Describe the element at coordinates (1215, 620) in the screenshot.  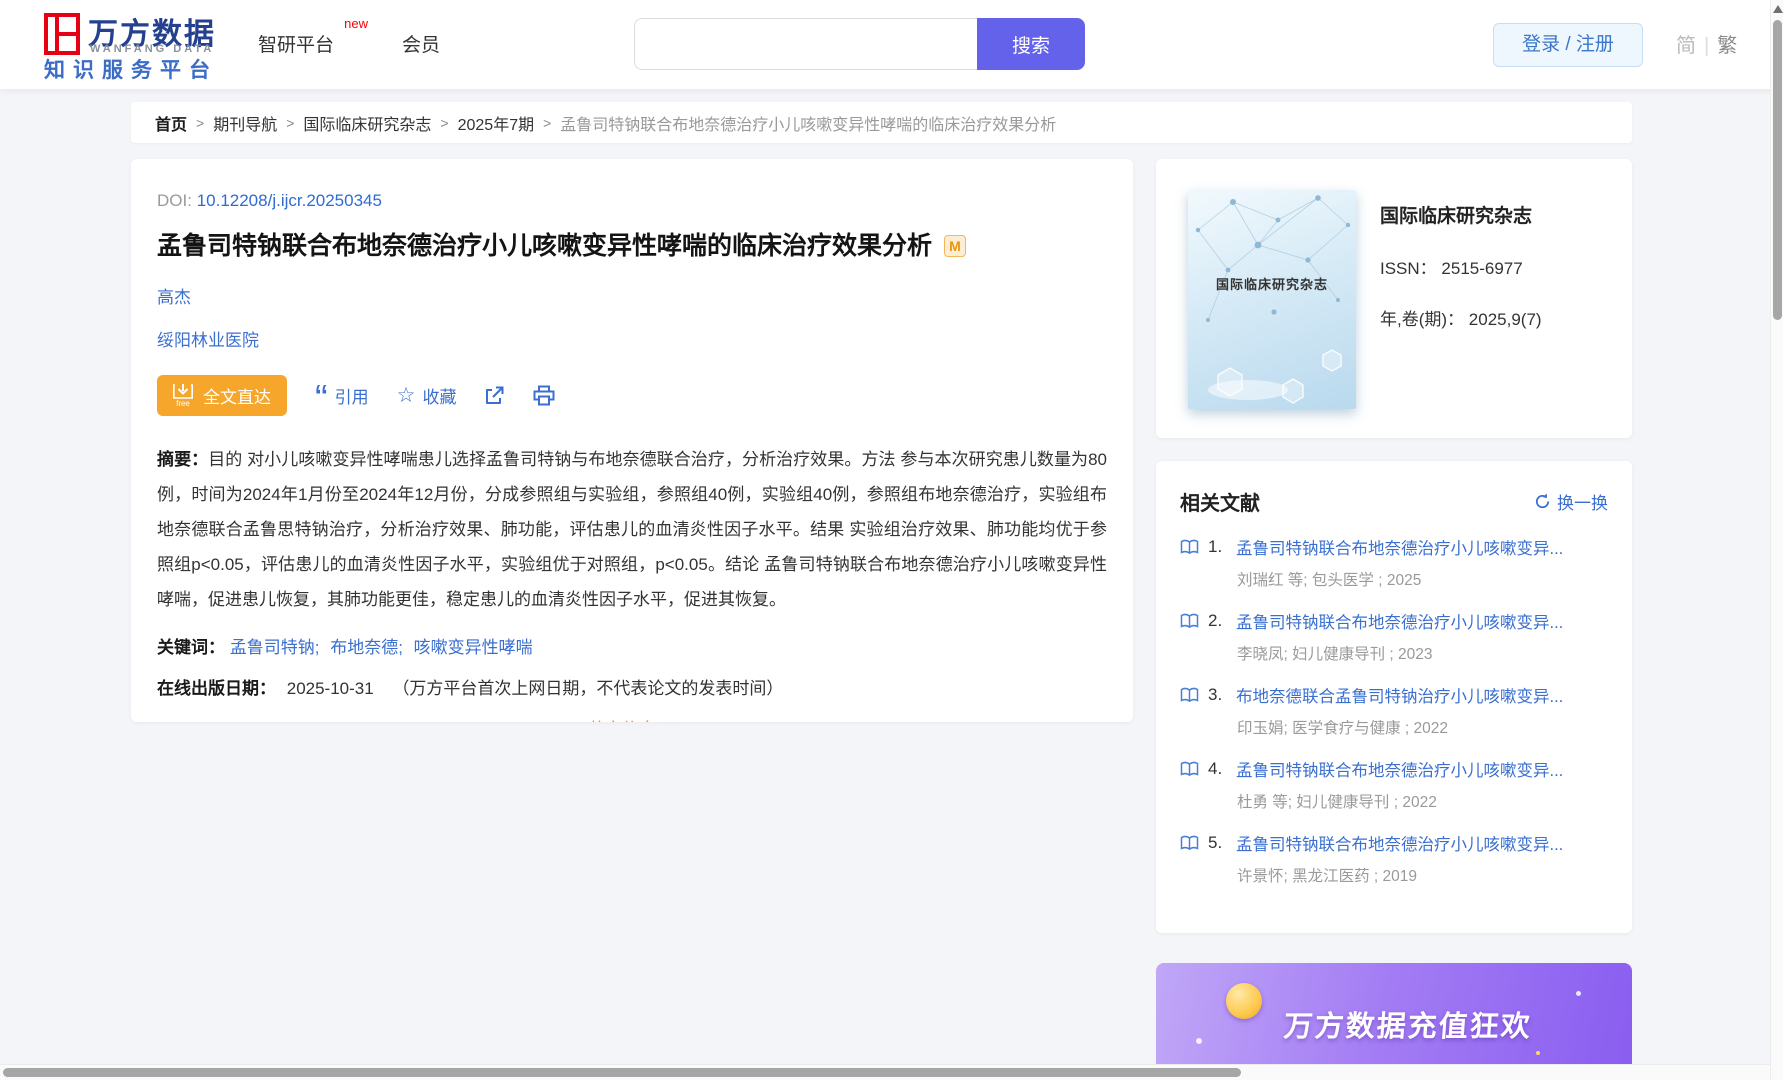
I see `related-item-number: 2.` at that location.